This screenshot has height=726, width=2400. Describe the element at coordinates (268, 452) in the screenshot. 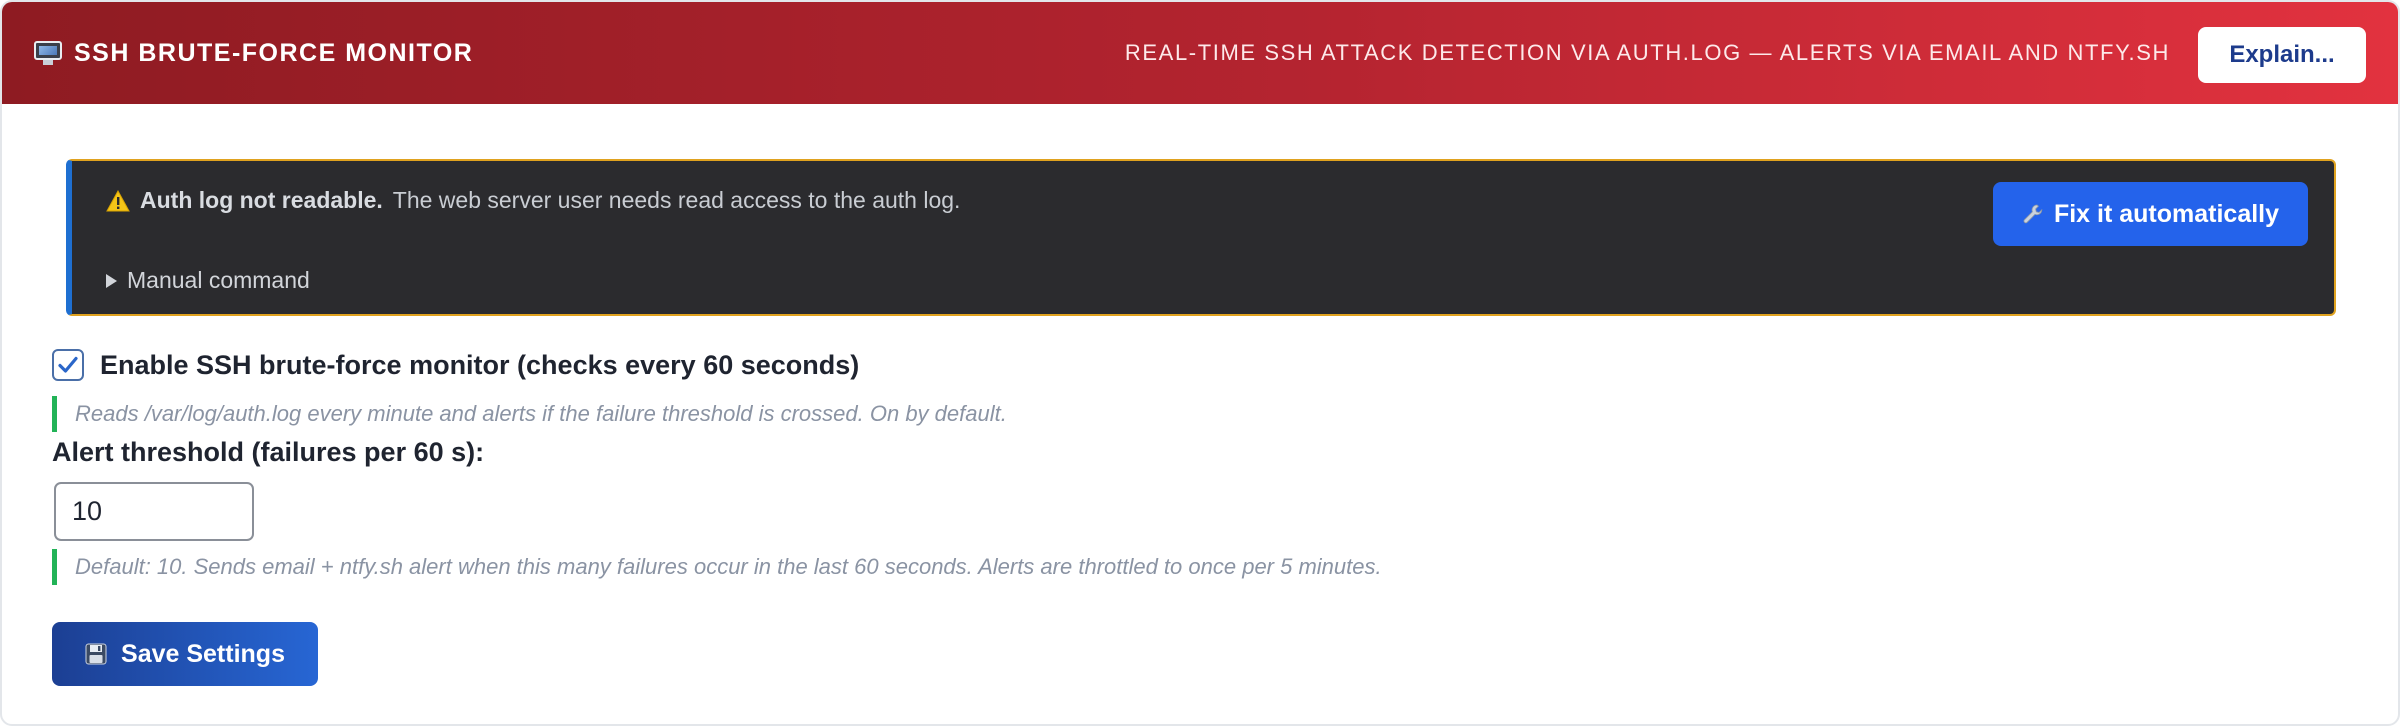

I see `threshold-label: Alert threshold (failures per 60 s):` at that location.